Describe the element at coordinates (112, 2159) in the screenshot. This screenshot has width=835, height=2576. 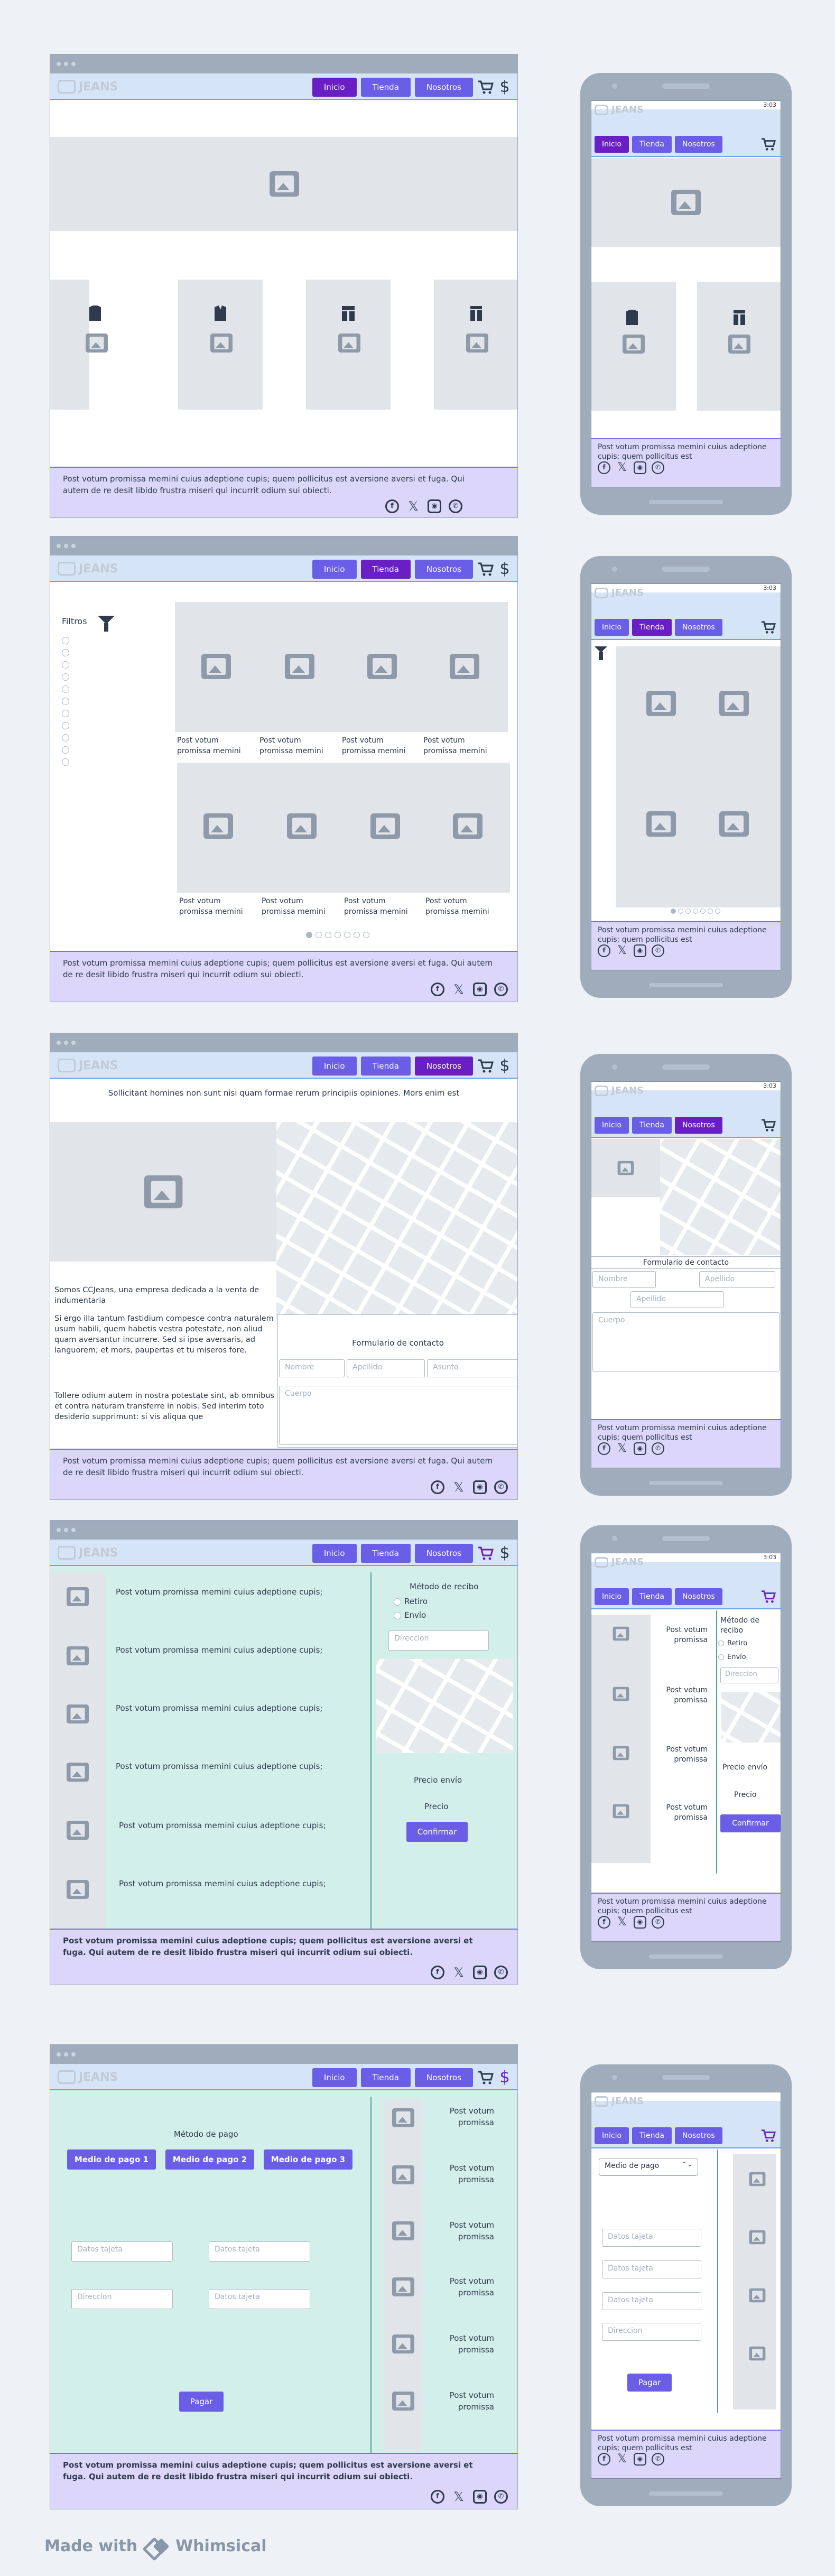
I see `payment-method-1-button: Medio de pago 1` at that location.